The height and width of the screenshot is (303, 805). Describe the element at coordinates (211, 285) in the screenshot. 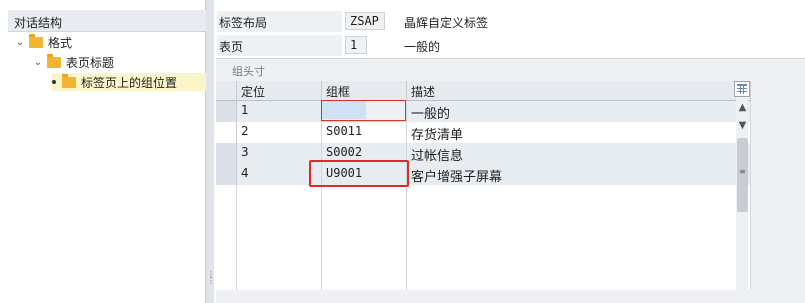

I see `splitter-grip-icon: ⋮ ⋮` at that location.